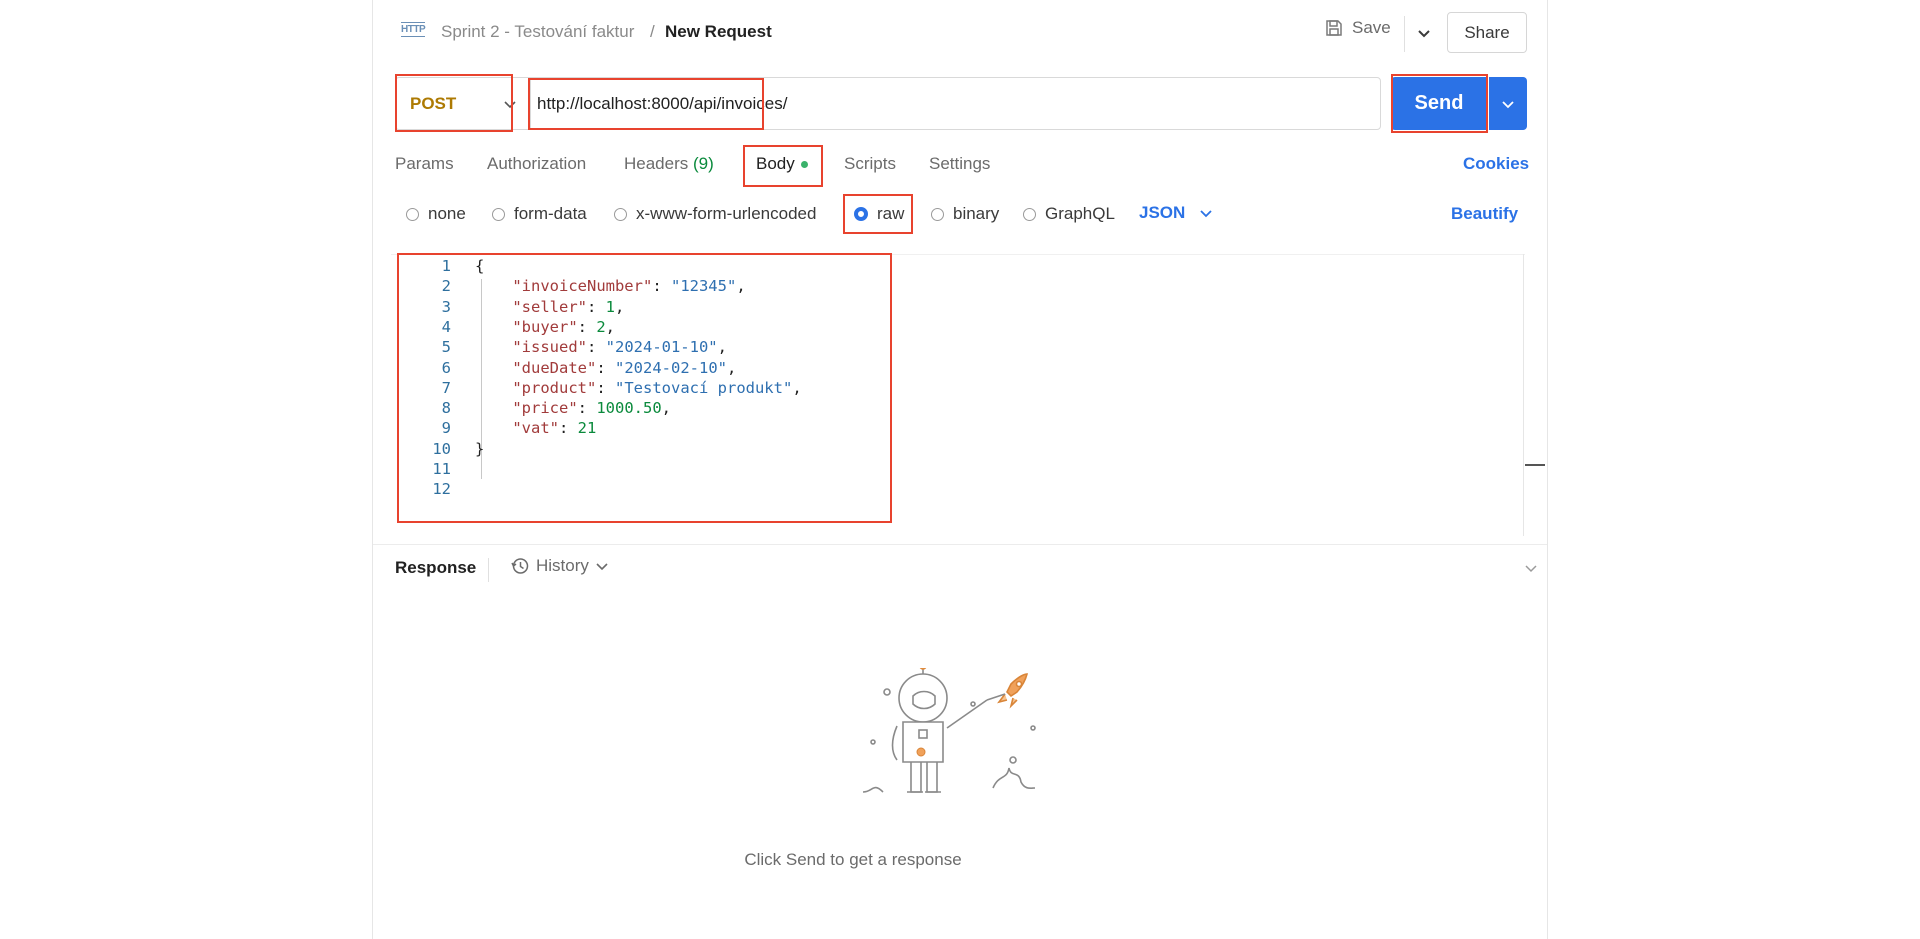 The height and width of the screenshot is (939, 1920). I want to click on body-type-label: none, so click(447, 213).